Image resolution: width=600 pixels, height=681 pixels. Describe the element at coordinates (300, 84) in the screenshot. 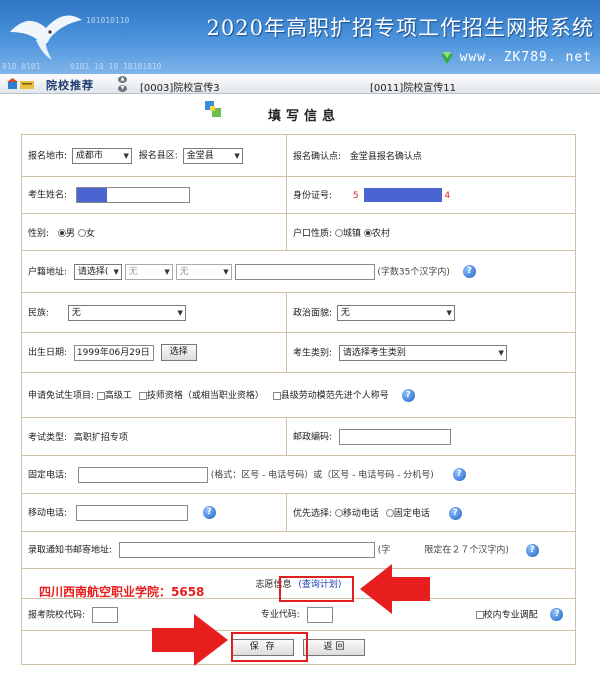

I see `school-recommend-bar: 院校推荐 ▲ ▼ [0003]院校宣传3 [0011]院校宣传11` at that location.